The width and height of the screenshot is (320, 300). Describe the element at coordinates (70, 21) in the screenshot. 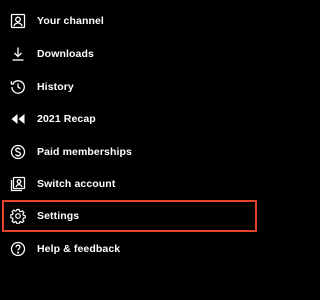

I see `menu-item-label: Your channel` at that location.